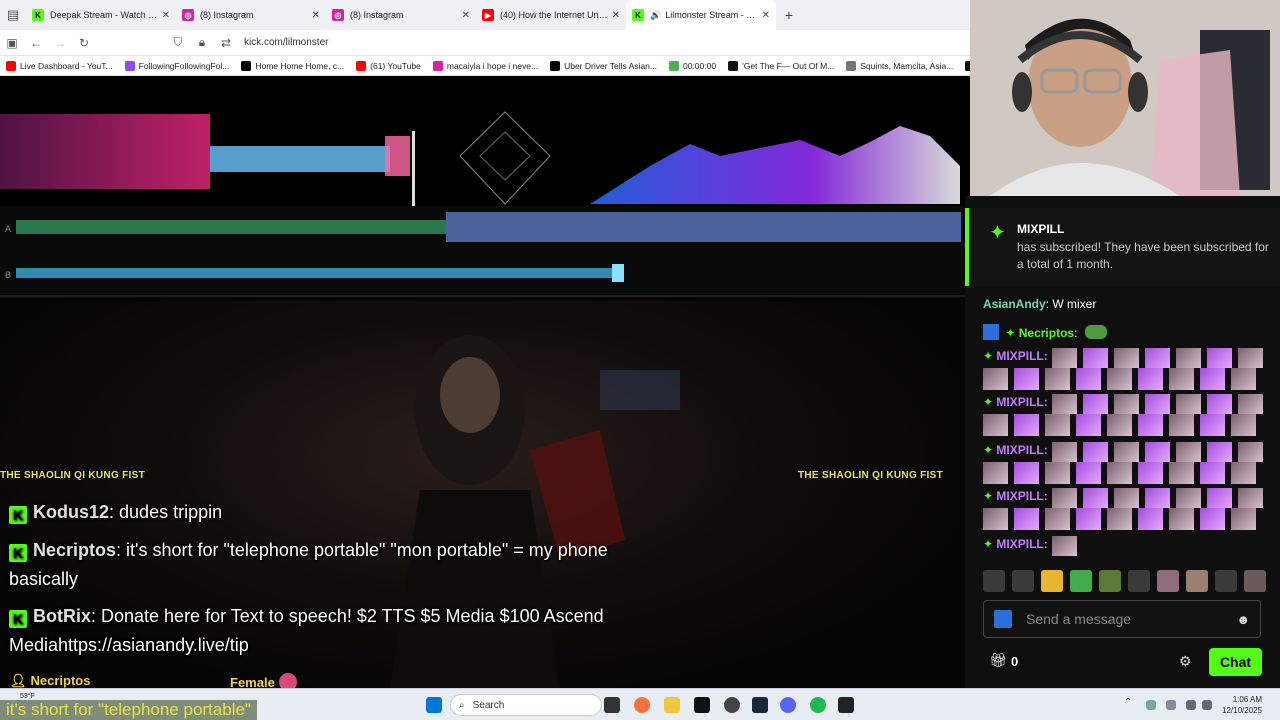  Describe the element at coordinates (1171, 705) in the screenshot. I see `microphone-icon` at that location.